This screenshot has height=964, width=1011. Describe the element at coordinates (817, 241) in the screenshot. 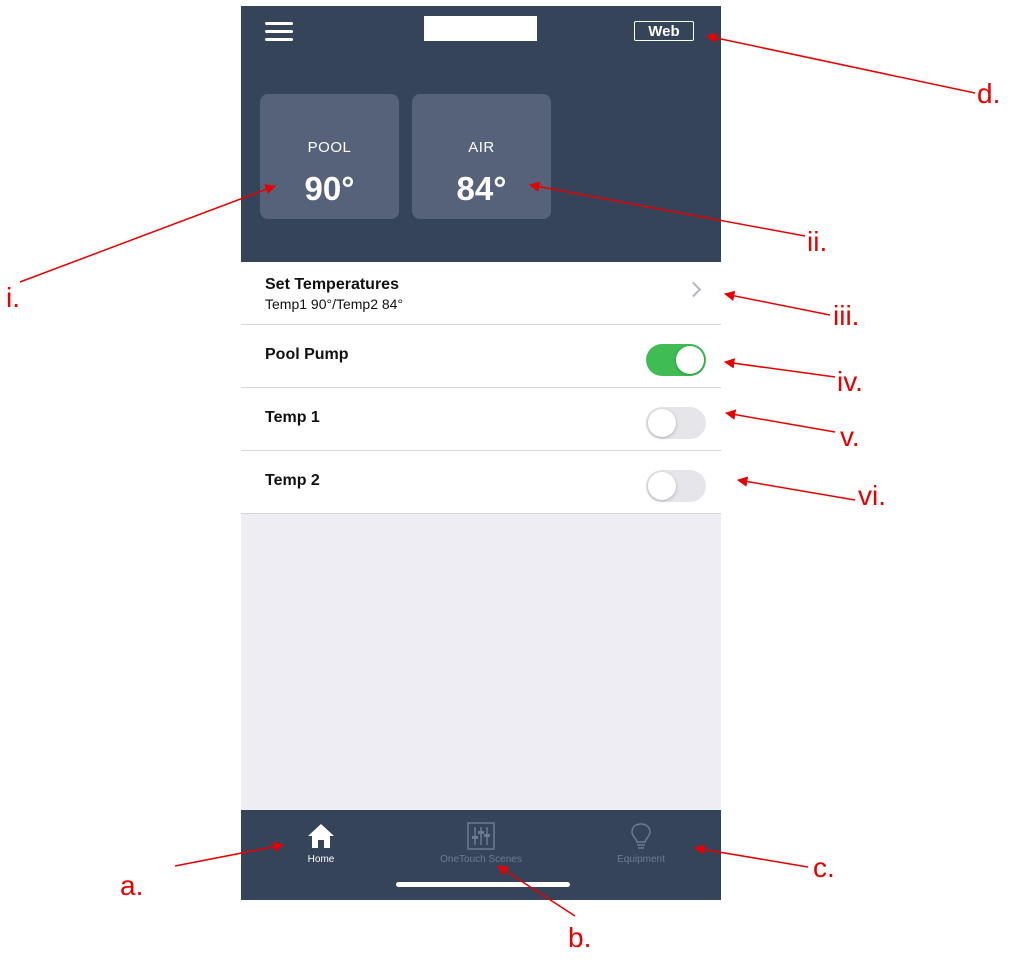

I see `annotation-ii: ii.` at that location.